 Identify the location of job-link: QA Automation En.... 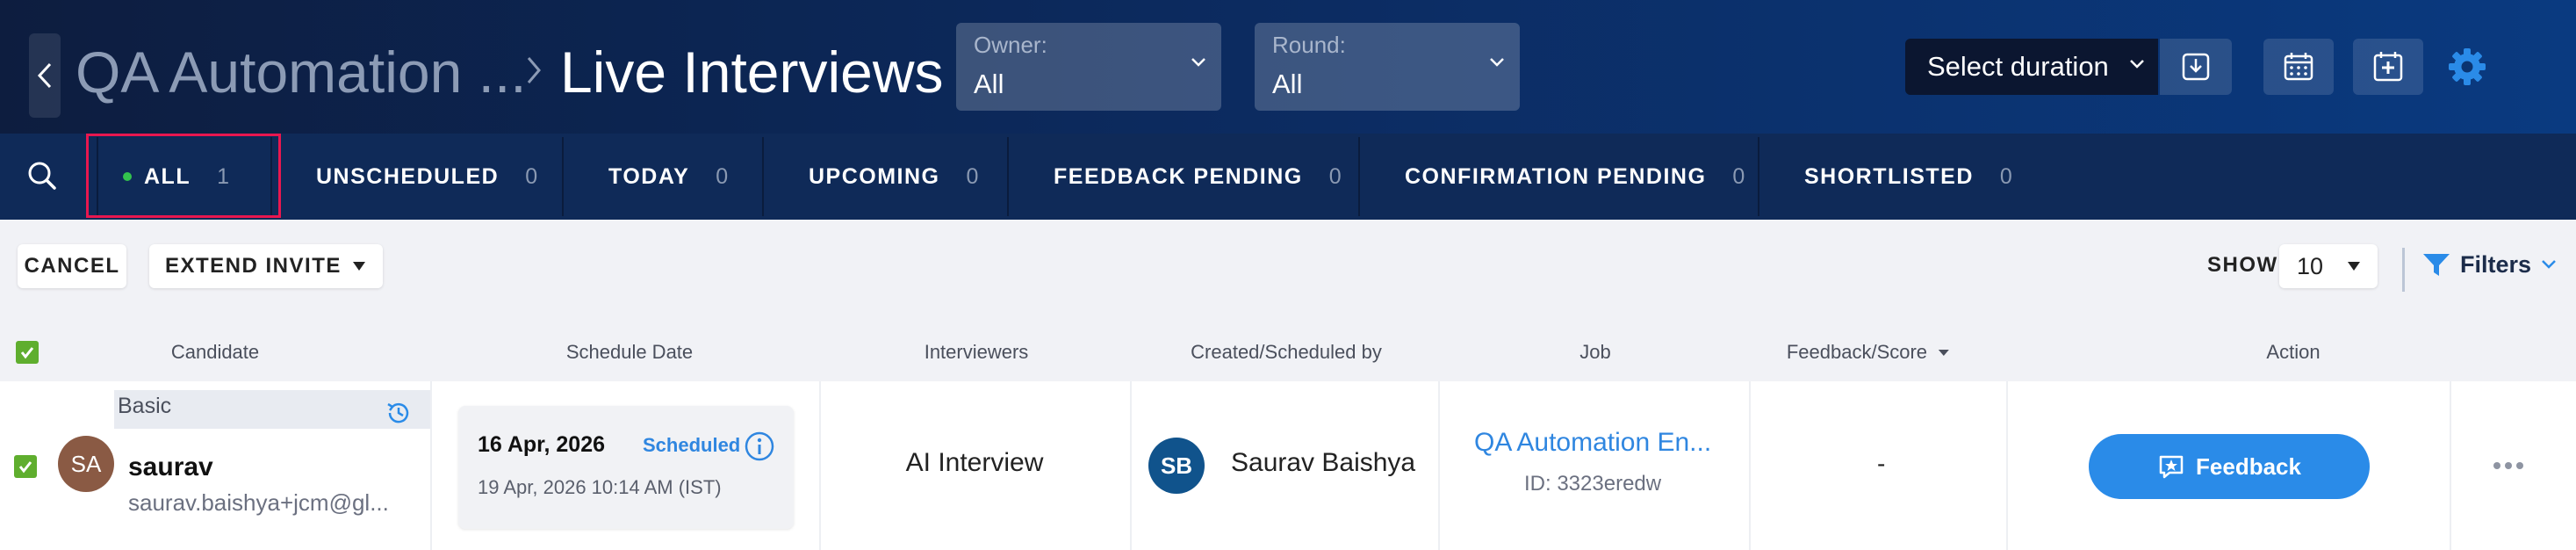
(1592, 443).